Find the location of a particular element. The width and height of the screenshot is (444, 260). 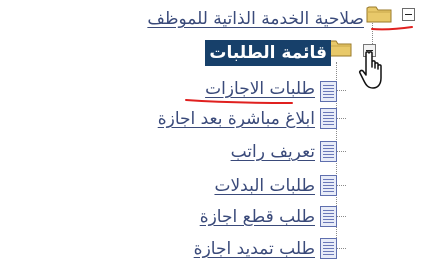

root-collapse-toggle is located at coordinates (408, 14).